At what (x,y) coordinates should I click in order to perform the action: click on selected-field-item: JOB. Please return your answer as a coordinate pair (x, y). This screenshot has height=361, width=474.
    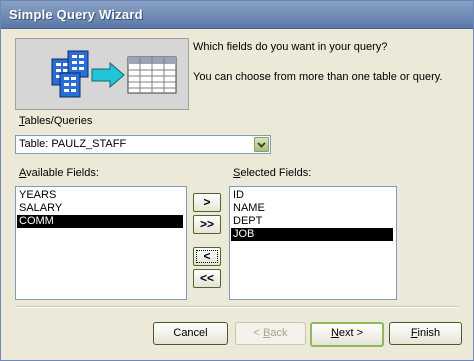
    Looking at the image, I should click on (312, 234).